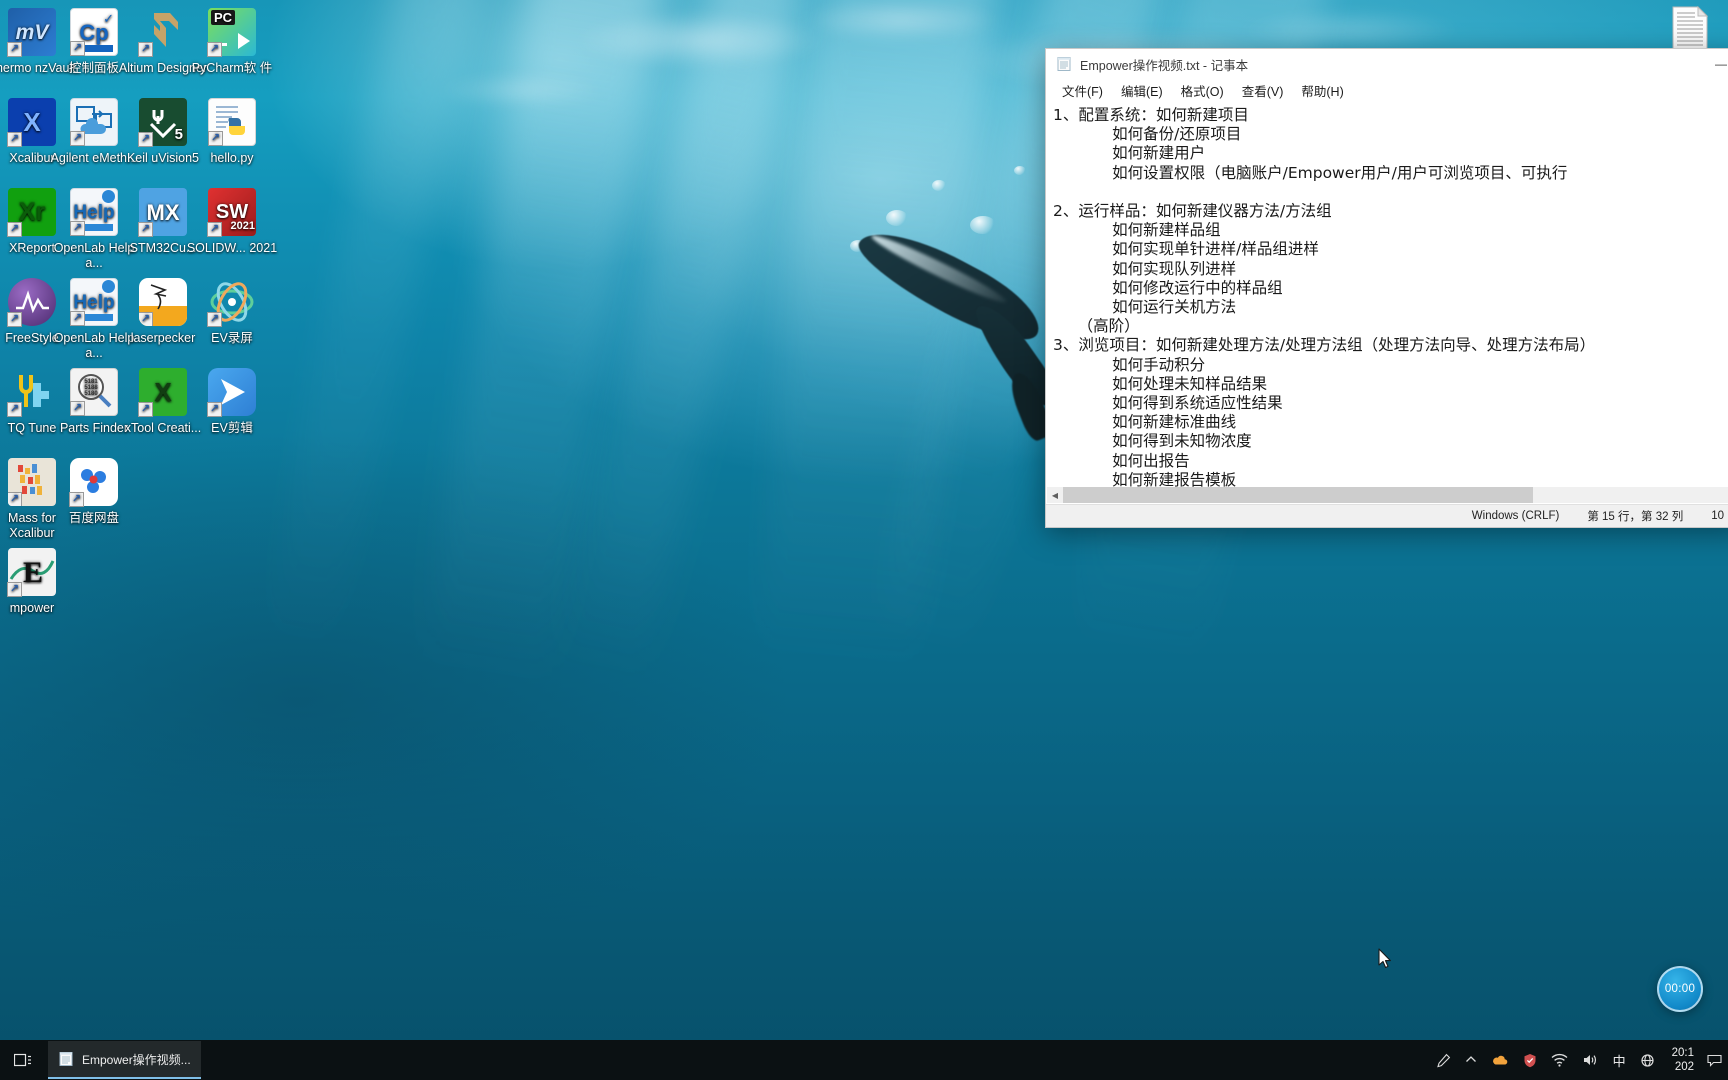 The width and height of the screenshot is (1728, 1080). What do you see at coordinates (1387, 515) in the screenshot?
I see `notepad-statusbar: Windows (CRLF) 第 15 行，第 32 列 10` at bounding box center [1387, 515].